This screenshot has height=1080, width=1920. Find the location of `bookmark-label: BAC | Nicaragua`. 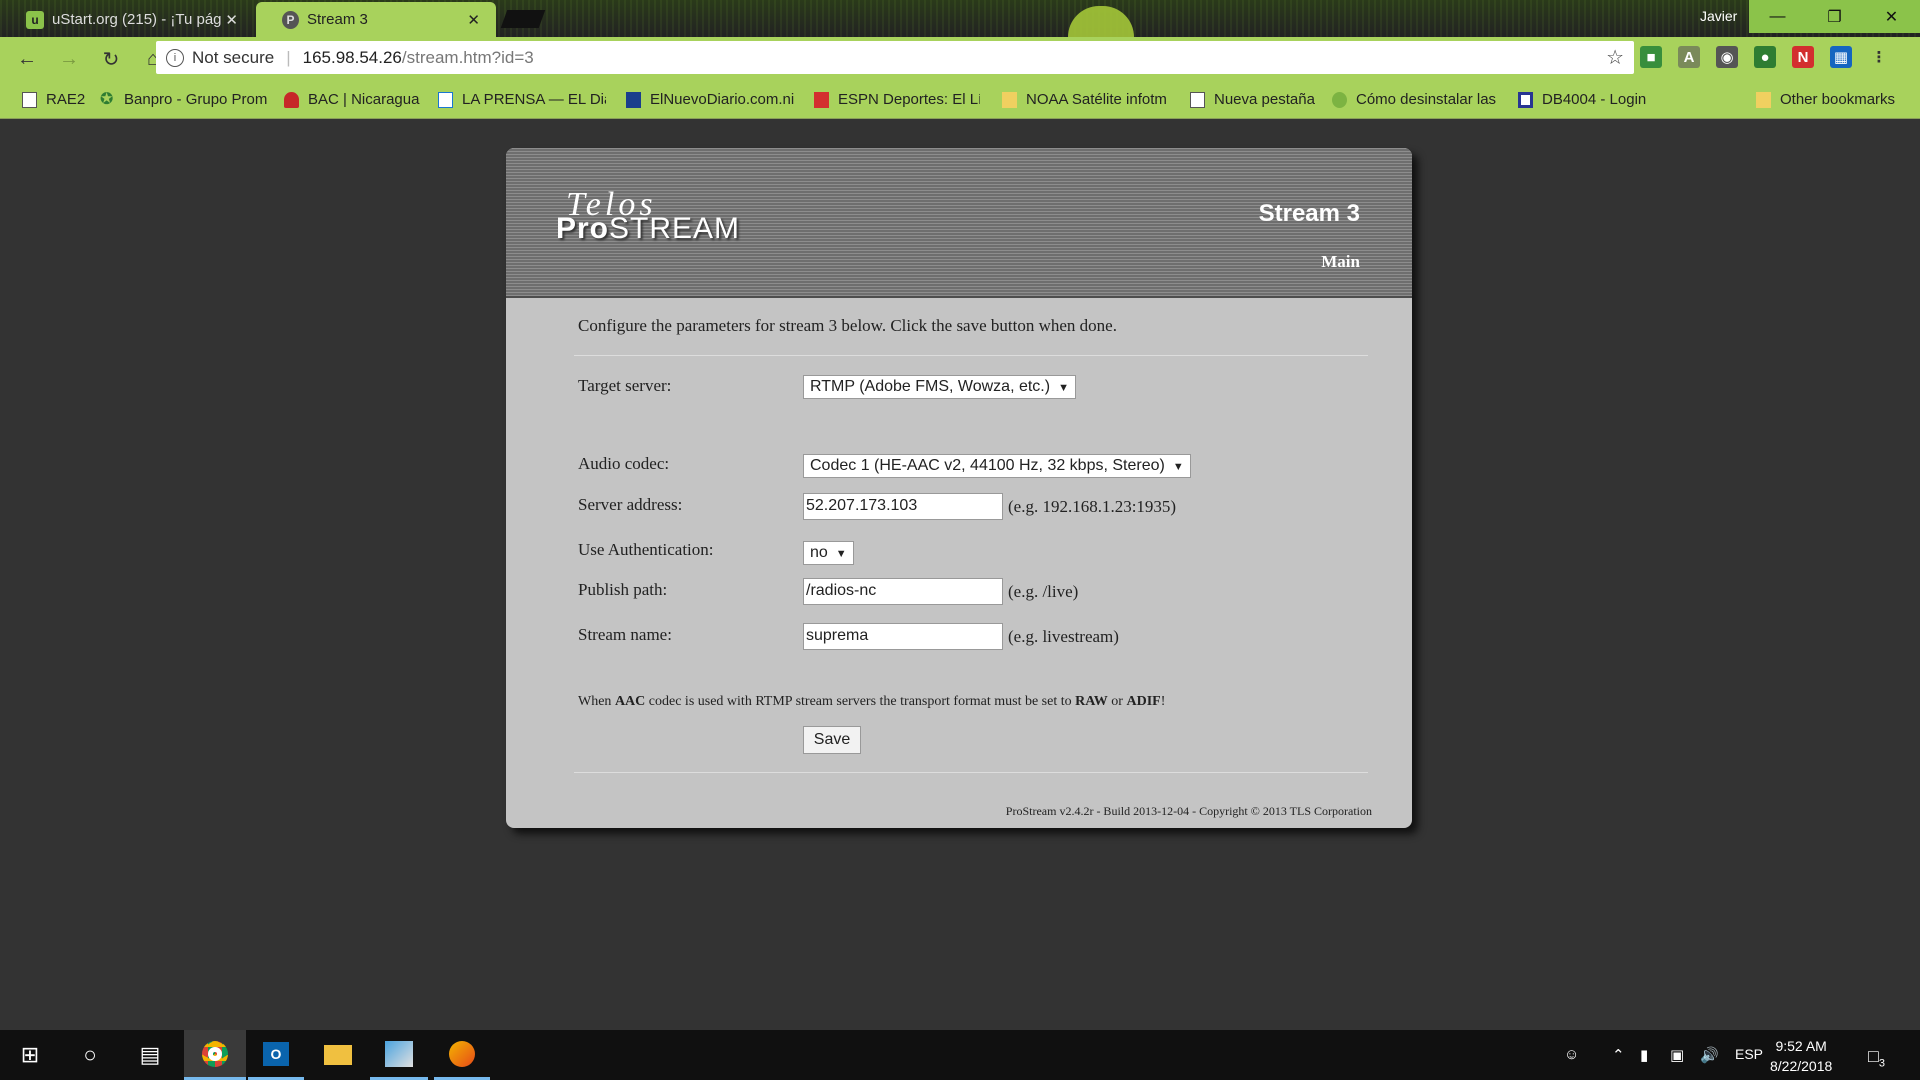

bookmark-label: BAC | Nicaragua is located at coordinates (364, 99).